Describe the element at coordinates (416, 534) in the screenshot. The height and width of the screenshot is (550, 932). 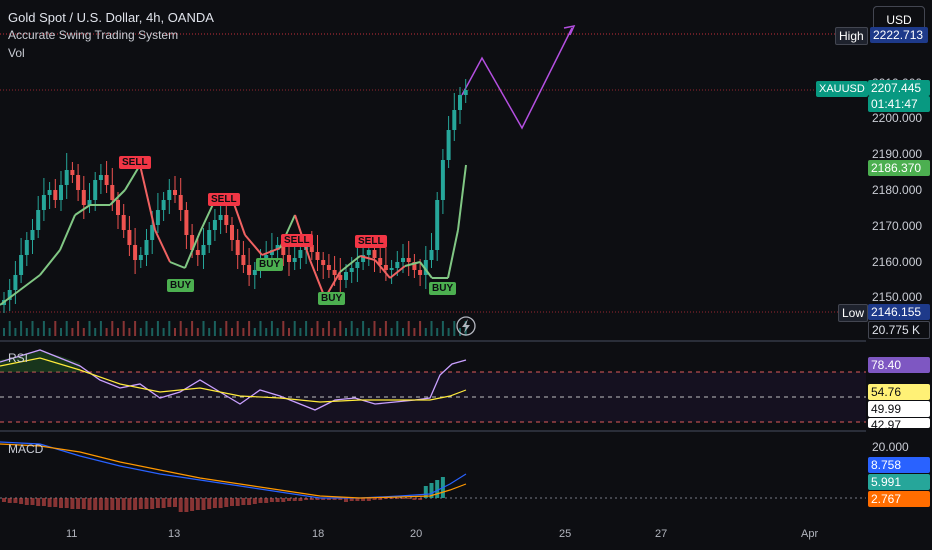
I see `time-label-20: 20` at that location.